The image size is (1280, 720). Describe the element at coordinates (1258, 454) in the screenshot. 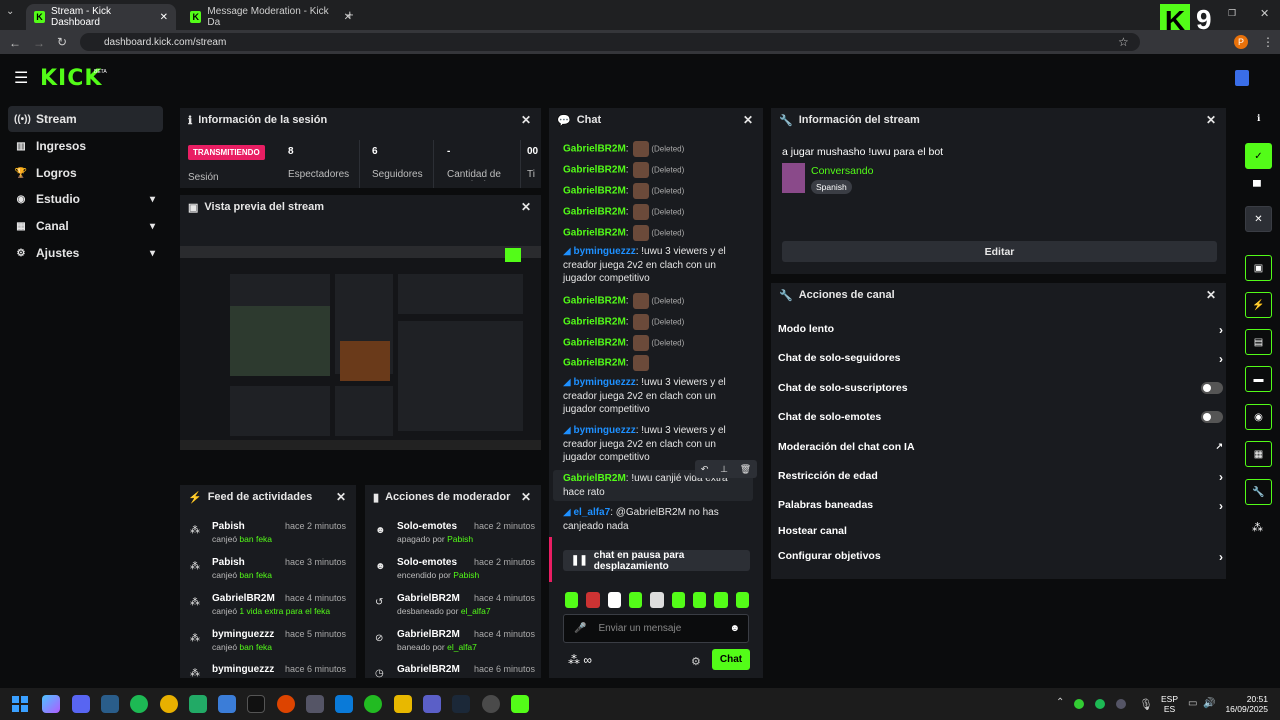

I see `mod-icon: ▦` at that location.